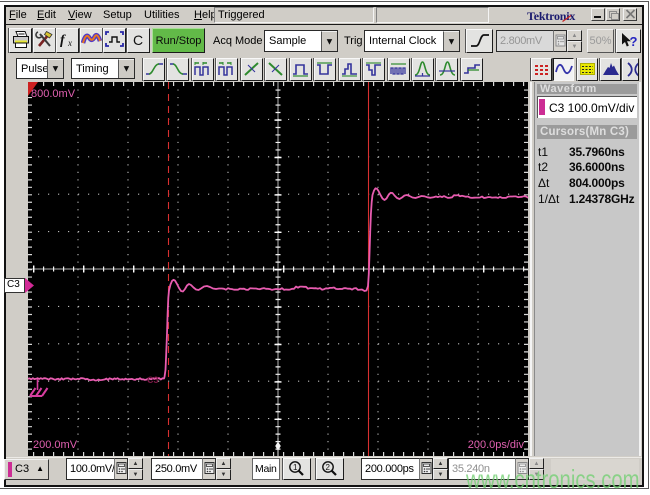  What do you see at coordinates (69, 43) in the screenshot?
I see `svg-text: x` at bounding box center [69, 43].